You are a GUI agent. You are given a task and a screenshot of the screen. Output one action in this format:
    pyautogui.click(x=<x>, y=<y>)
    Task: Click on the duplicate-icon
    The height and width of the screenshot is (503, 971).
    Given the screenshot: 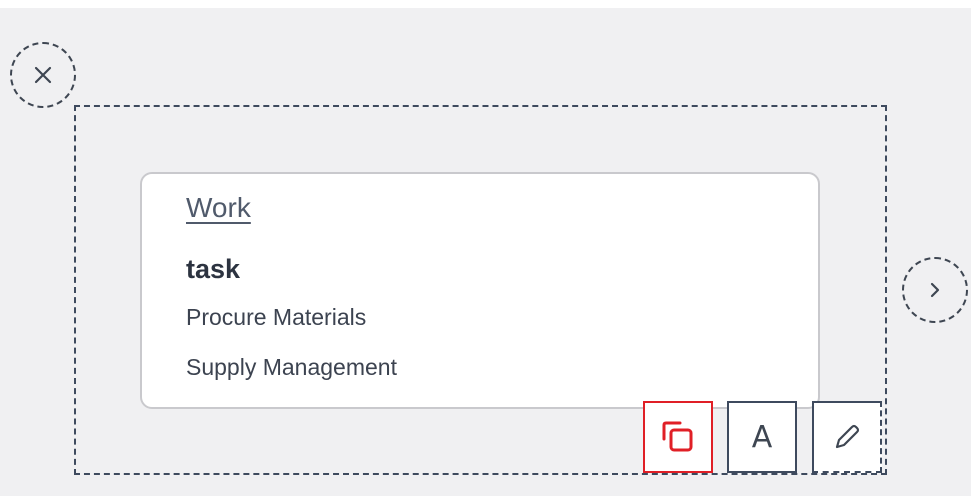 What is the action you would take?
    pyautogui.click(x=677, y=436)
    